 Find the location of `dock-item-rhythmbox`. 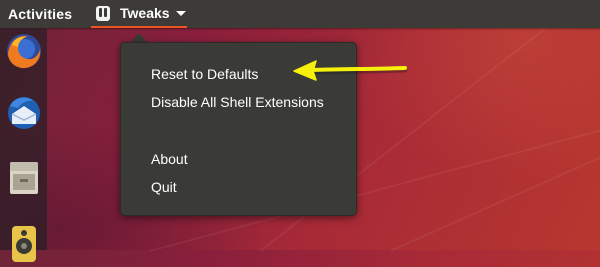

dock-item-rhythmbox is located at coordinates (24, 242).